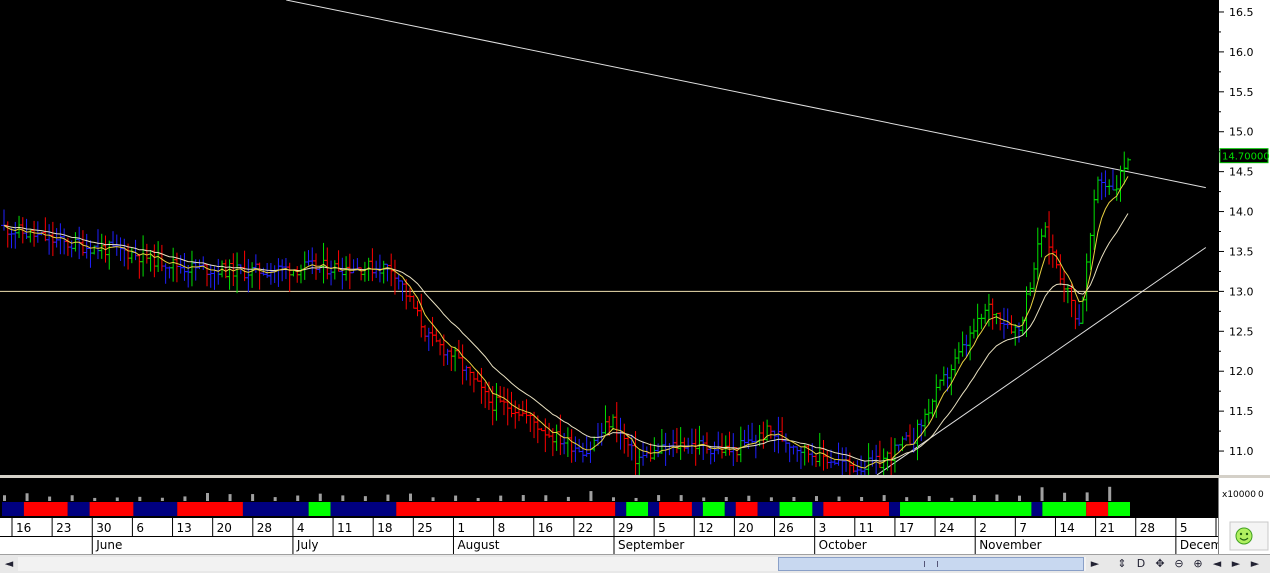 This screenshot has width=1270, height=573. What do you see at coordinates (745, 528) in the screenshot?
I see `date-tick-label: 20` at bounding box center [745, 528].